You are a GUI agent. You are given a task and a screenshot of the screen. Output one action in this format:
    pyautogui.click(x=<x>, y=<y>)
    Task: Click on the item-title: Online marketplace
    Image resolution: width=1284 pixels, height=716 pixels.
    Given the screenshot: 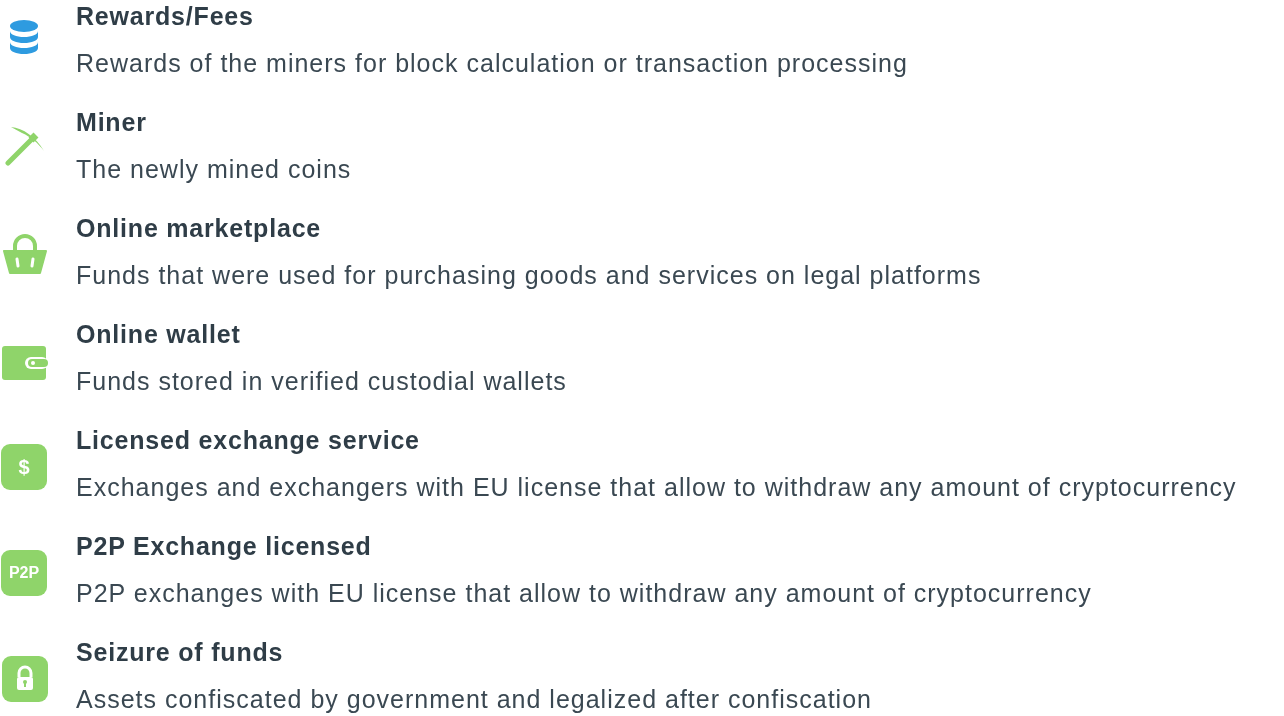 What is the action you would take?
    pyautogui.click(x=199, y=228)
    